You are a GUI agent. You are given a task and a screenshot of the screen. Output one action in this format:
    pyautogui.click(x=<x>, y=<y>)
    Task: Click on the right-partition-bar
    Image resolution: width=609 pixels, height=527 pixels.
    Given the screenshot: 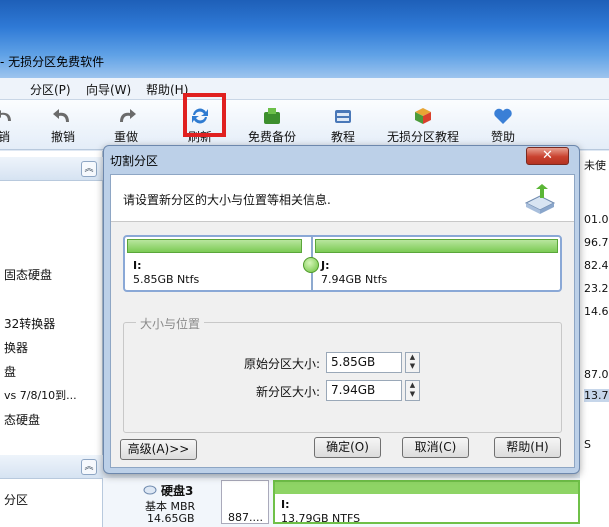 What is the action you would take?
    pyautogui.click(x=436, y=246)
    